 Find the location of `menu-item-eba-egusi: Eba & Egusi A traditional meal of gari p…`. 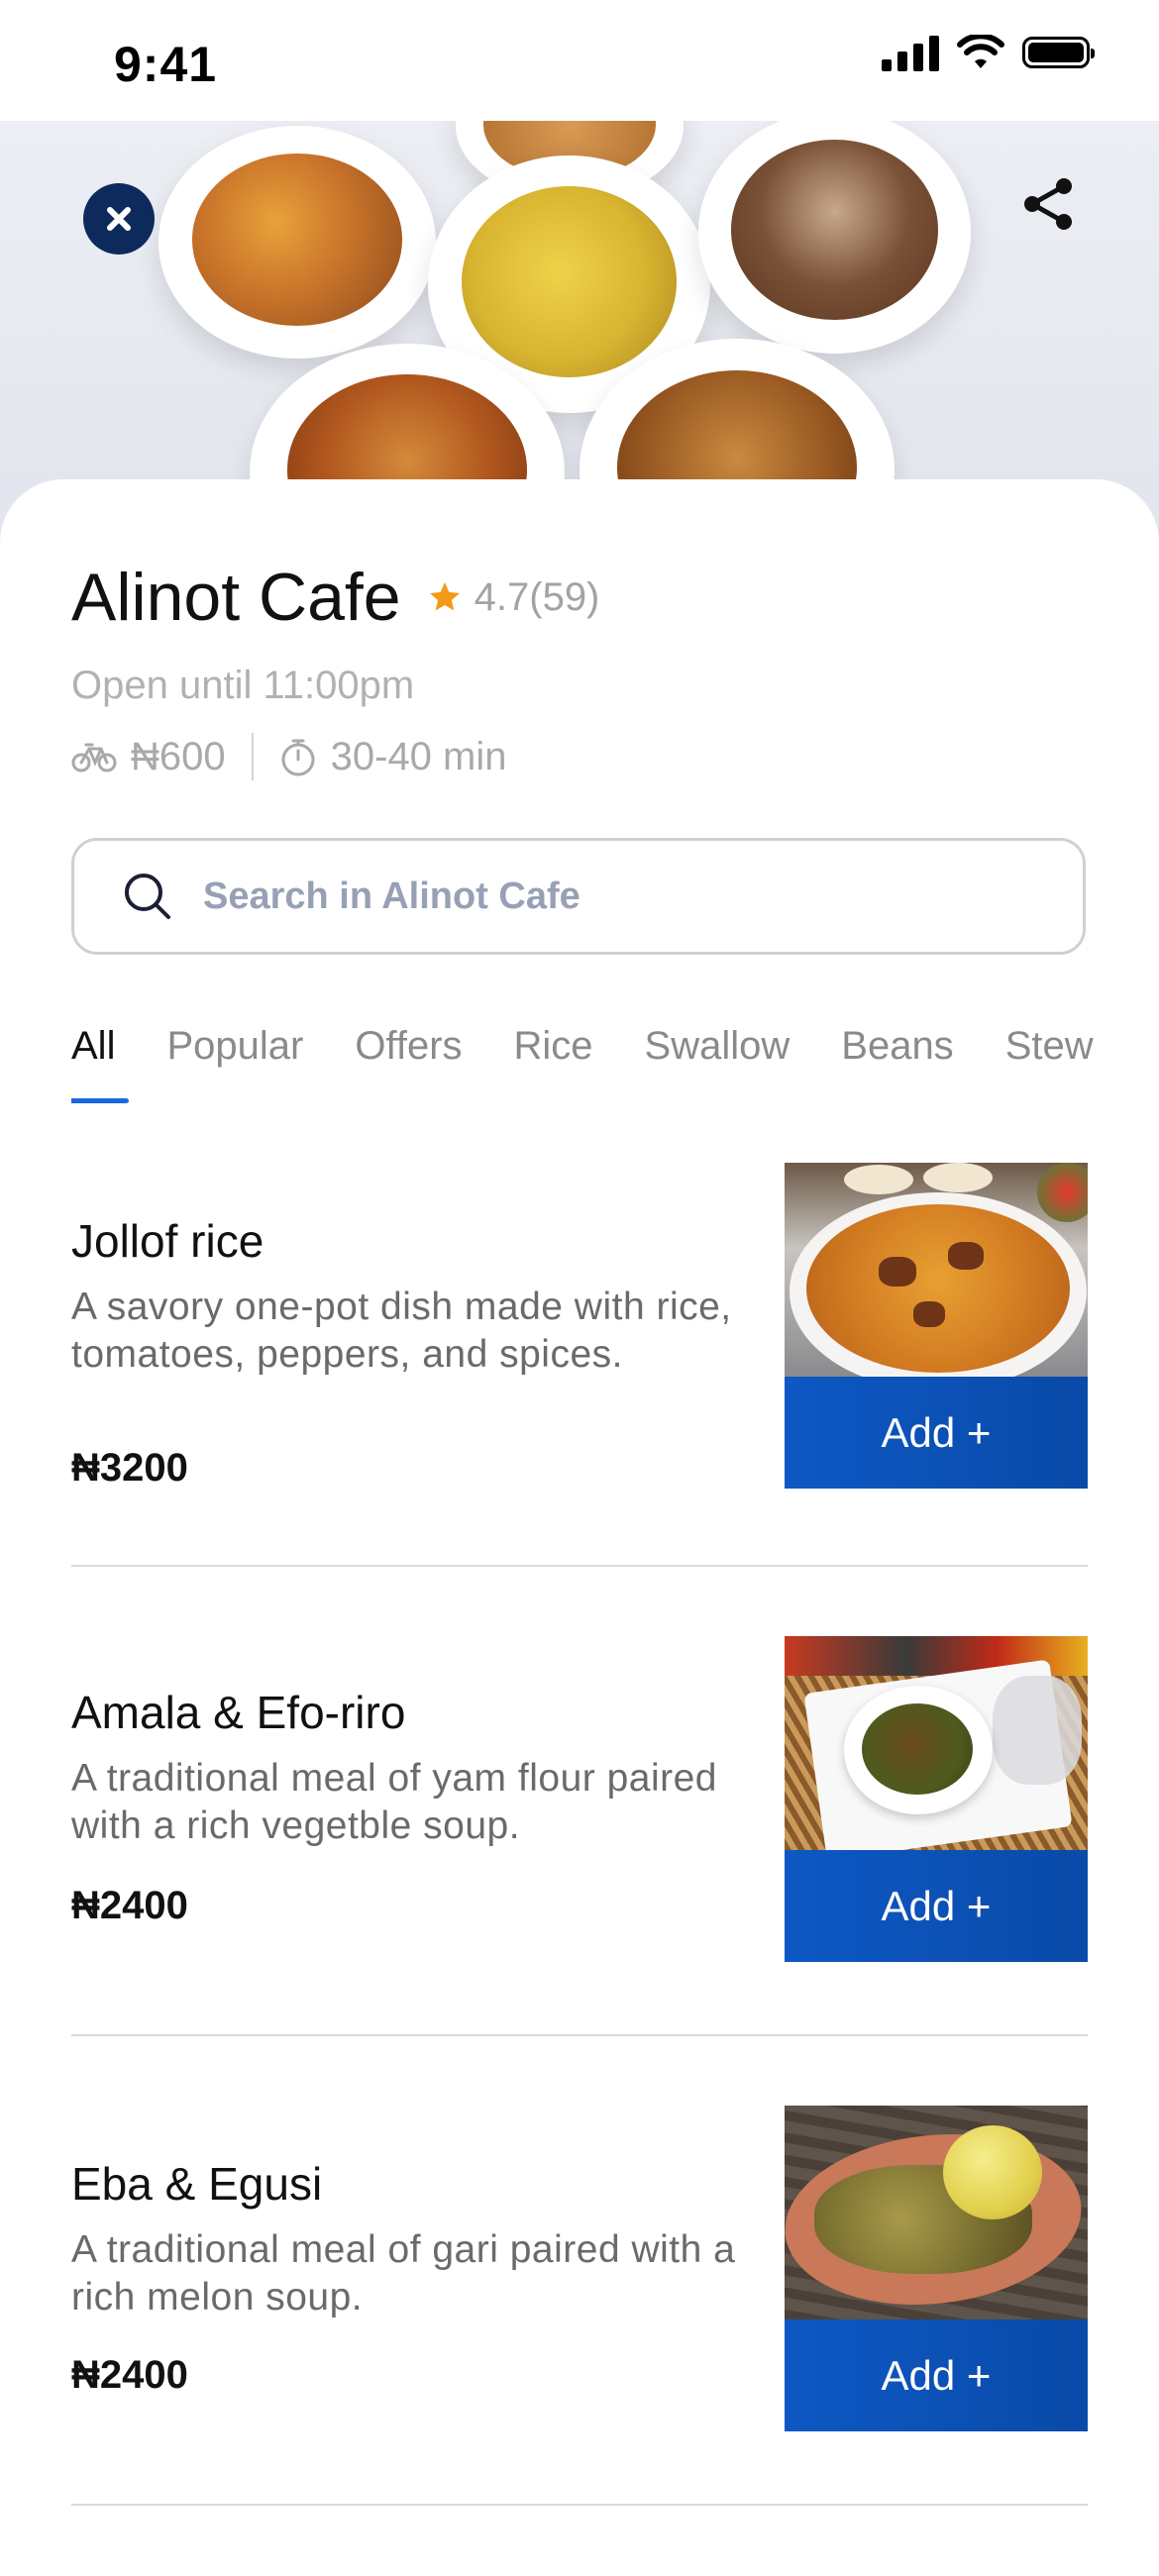

menu-item-eba-egusi: Eba & Egusi A traditional meal of gari p… is located at coordinates (579, 2269).